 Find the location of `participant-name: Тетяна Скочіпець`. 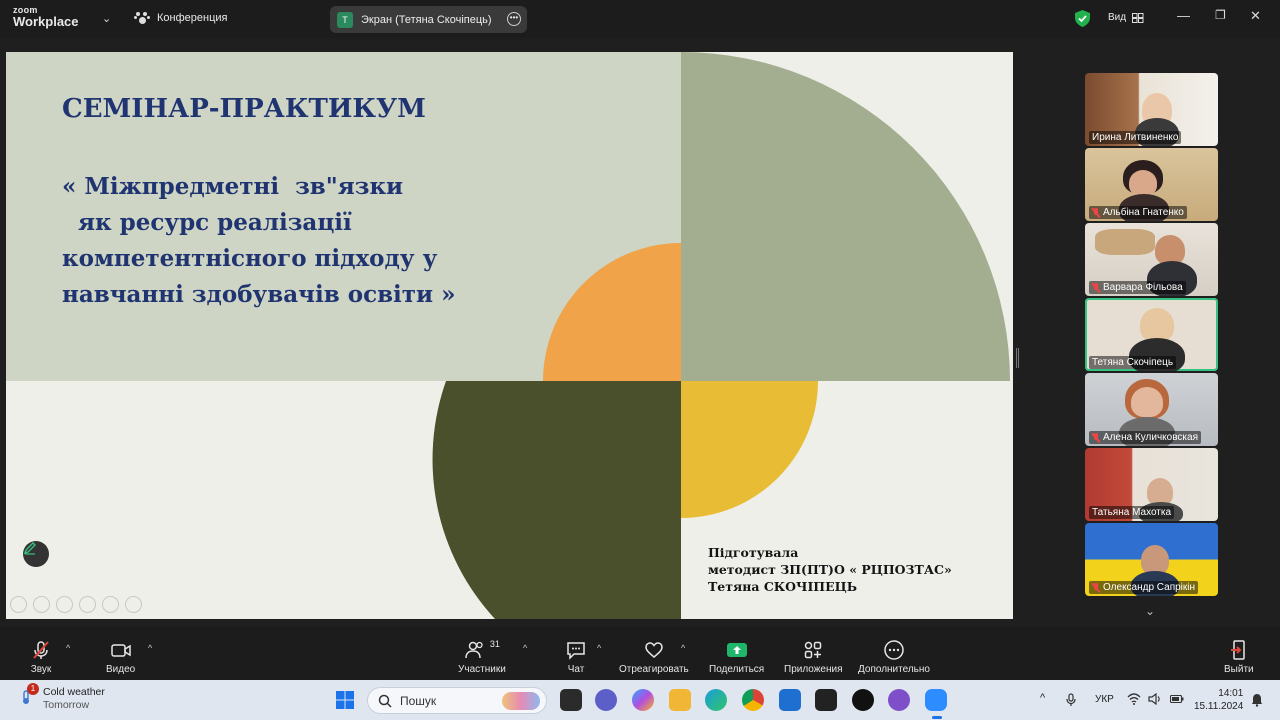

participant-name: Тетяна Скочіпець is located at coordinates (1133, 362).